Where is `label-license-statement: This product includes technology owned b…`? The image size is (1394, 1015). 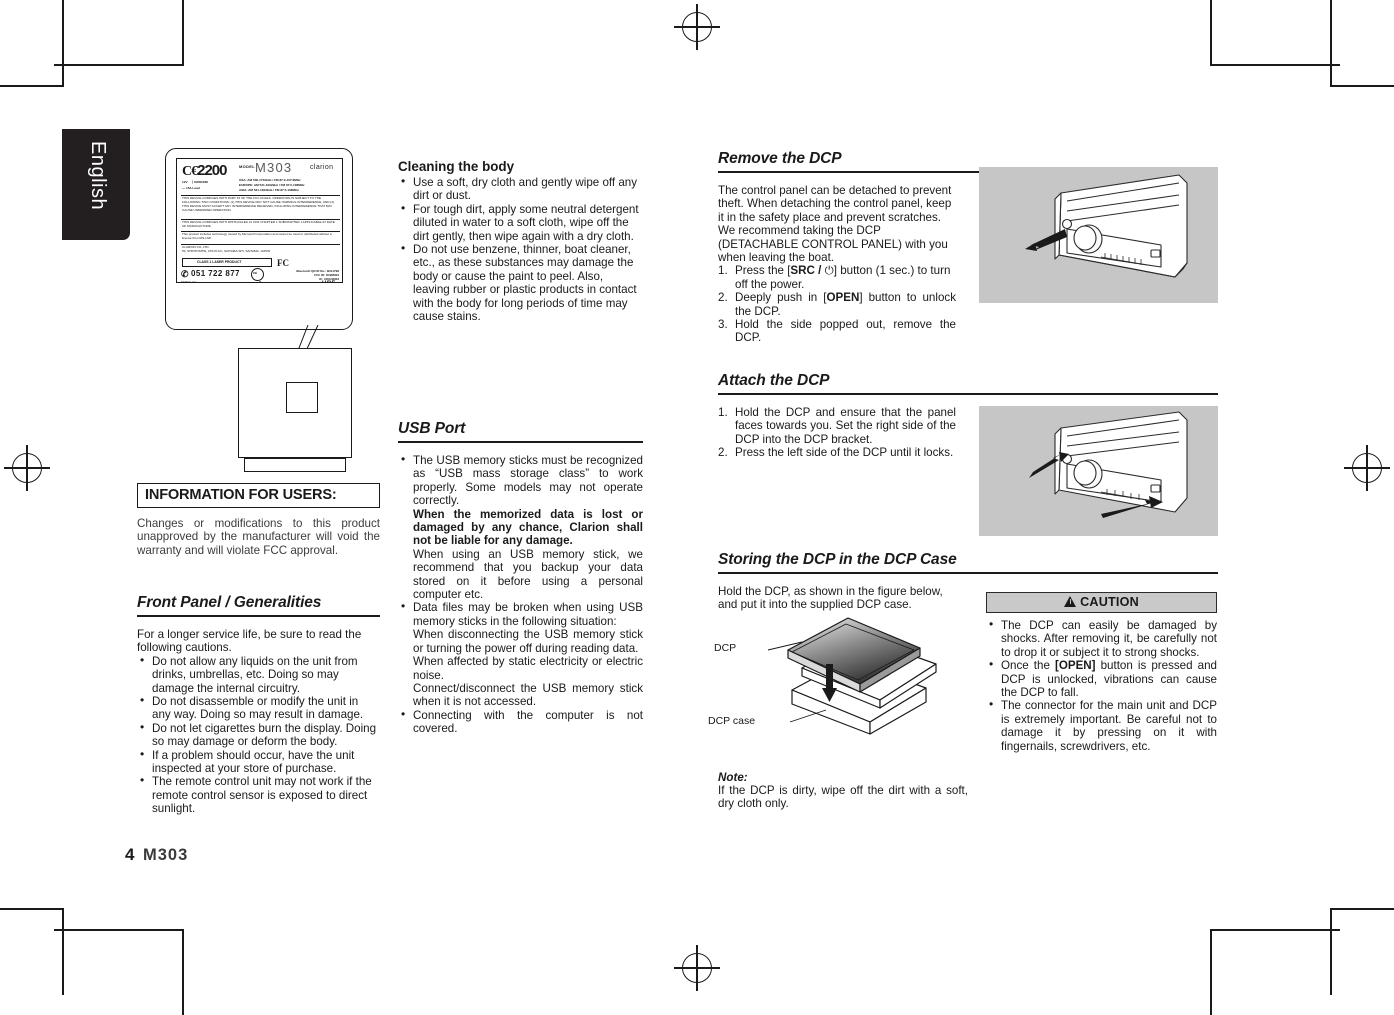
label-license-statement: This product includes technology owned b… is located at coordinates (257, 236).